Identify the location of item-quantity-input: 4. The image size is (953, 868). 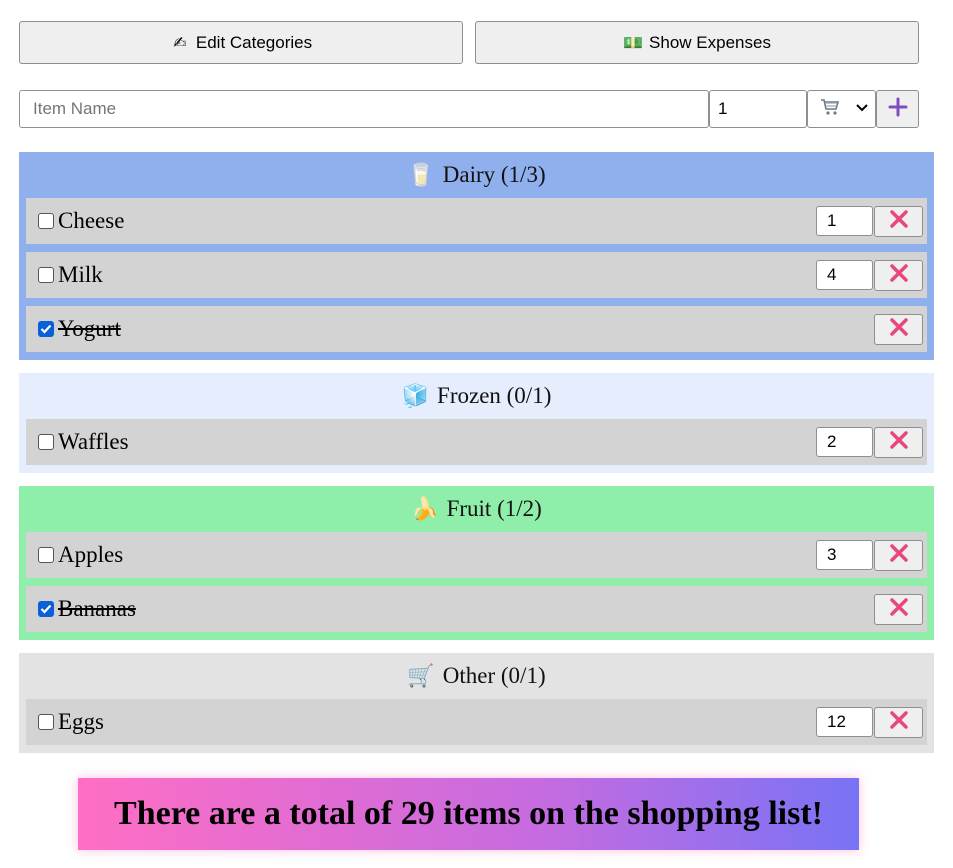
(844, 275).